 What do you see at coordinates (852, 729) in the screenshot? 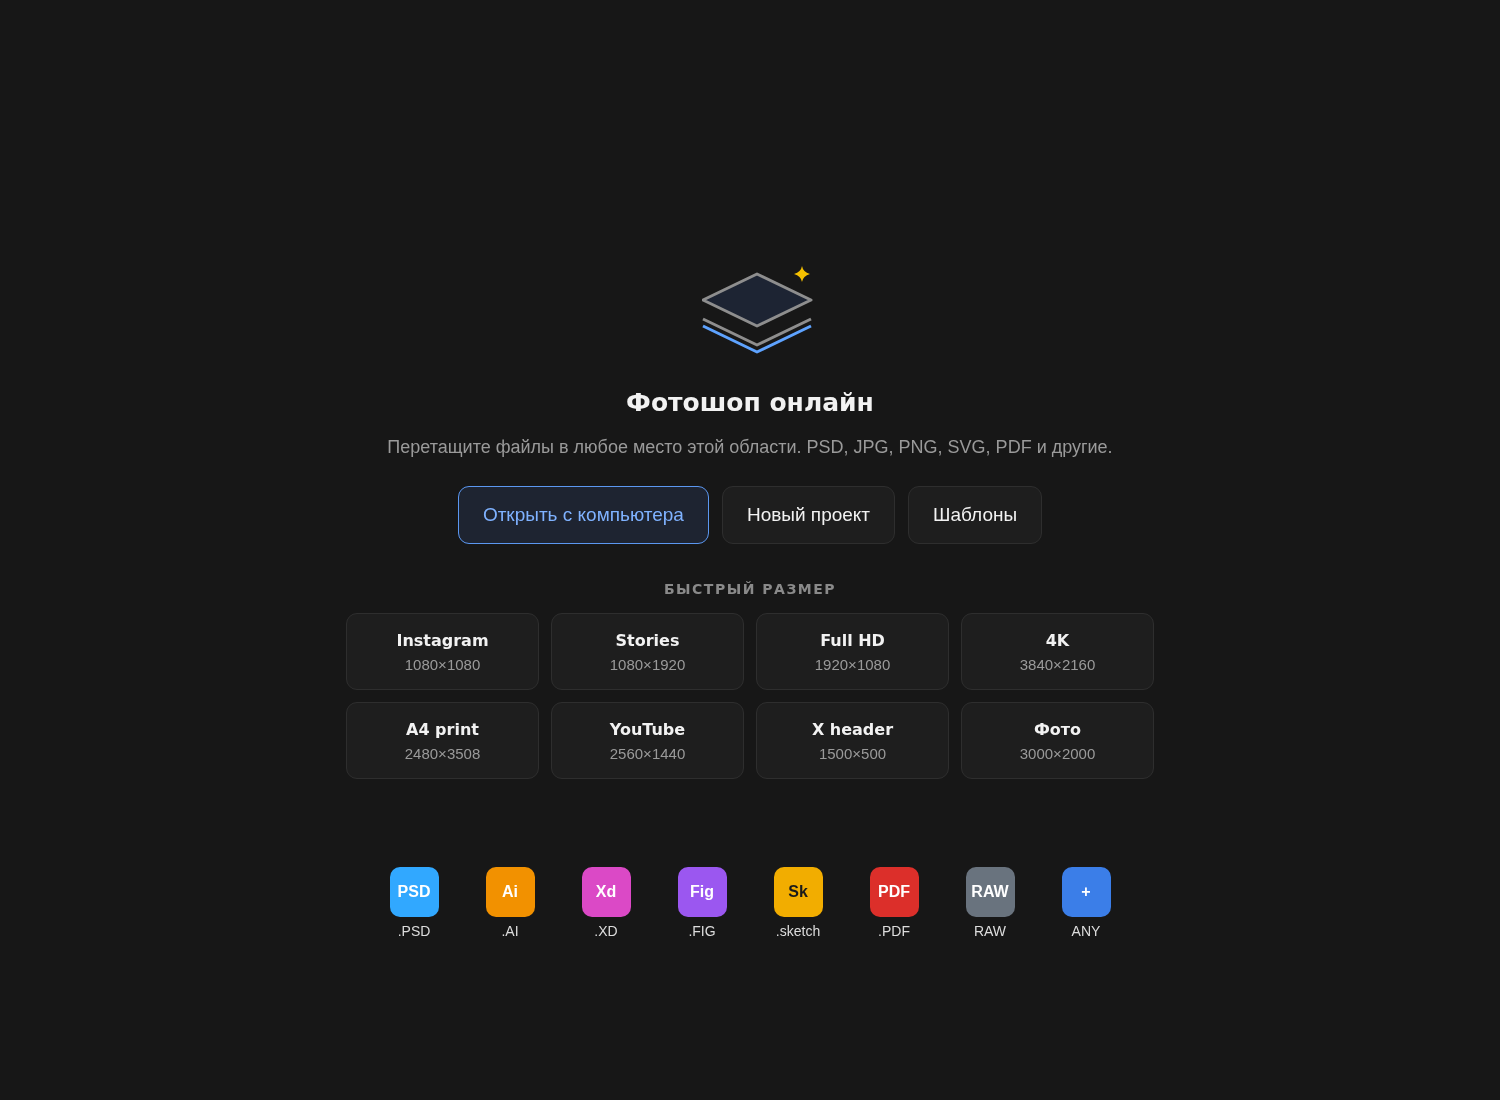
I see `preset-name: X header` at bounding box center [852, 729].